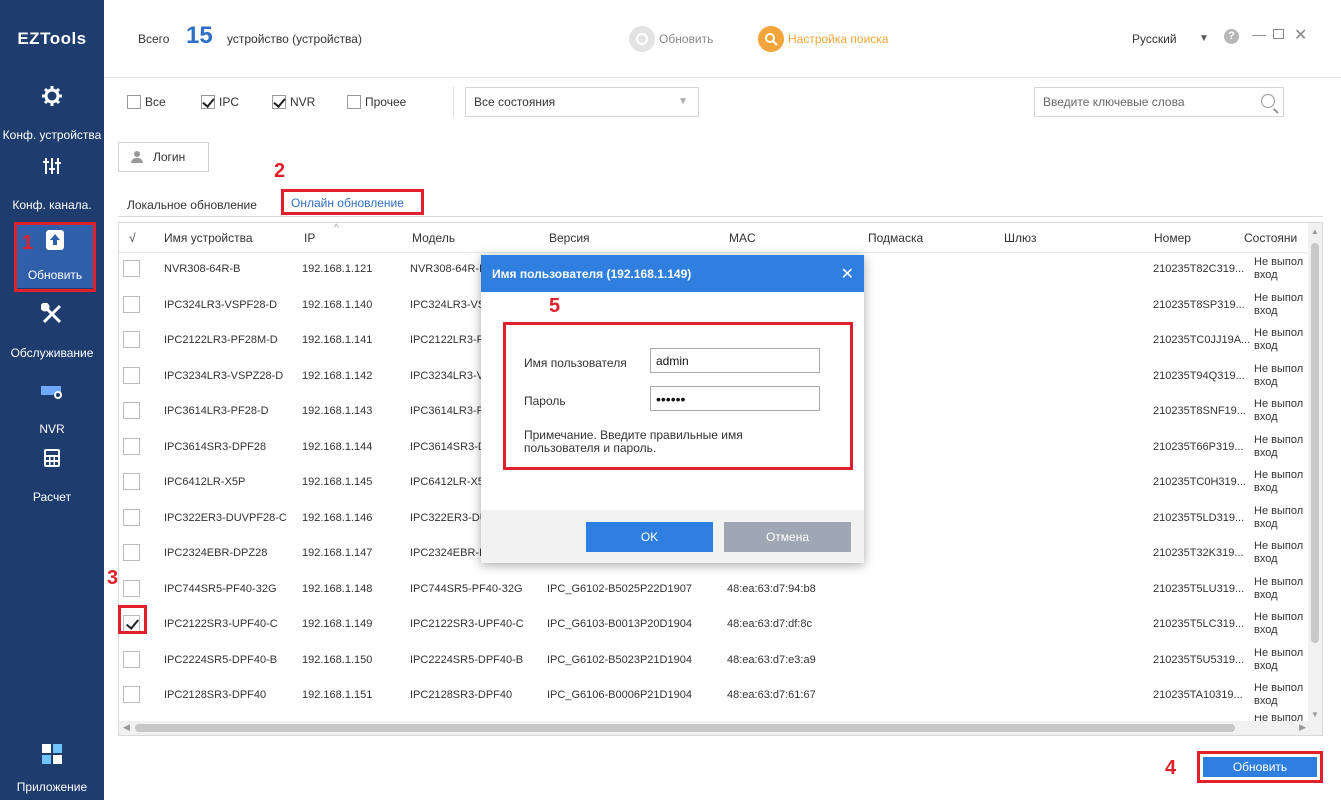 The height and width of the screenshot is (800, 1341). I want to click on sidebar-item-label: Приложение, so click(52, 787).